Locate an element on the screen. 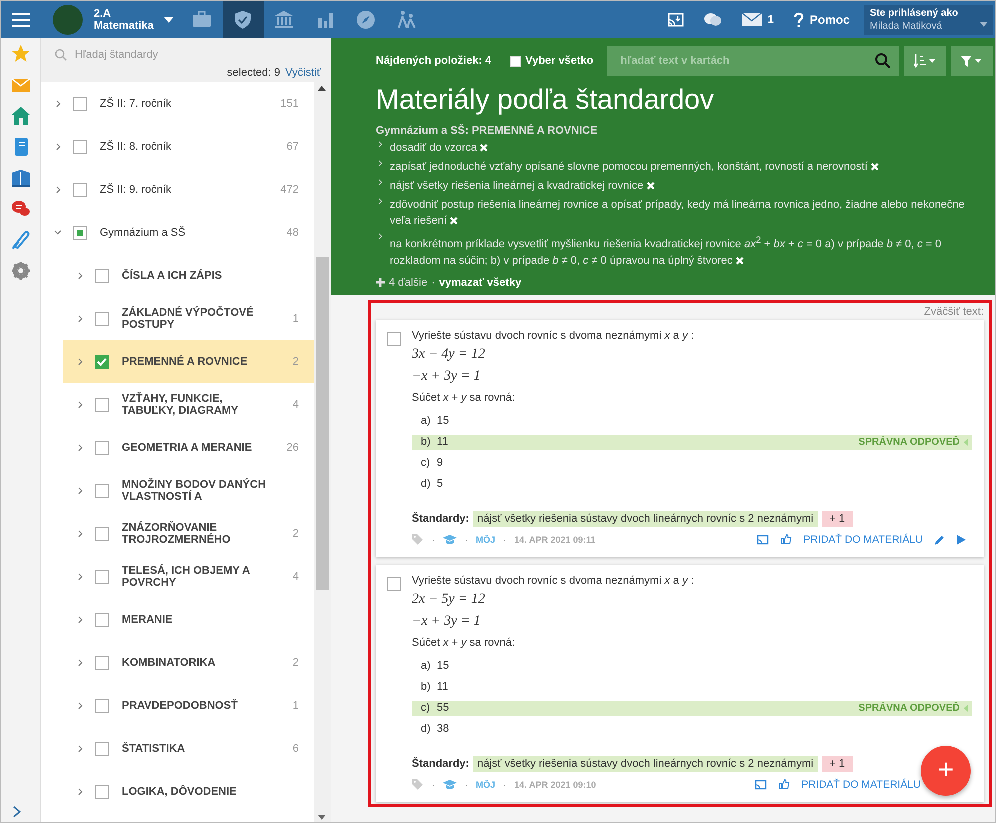 The width and height of the screenshot is (996, 823). tree-label: ZŠ II: 7. ročník is located at coordinates (190, 104).